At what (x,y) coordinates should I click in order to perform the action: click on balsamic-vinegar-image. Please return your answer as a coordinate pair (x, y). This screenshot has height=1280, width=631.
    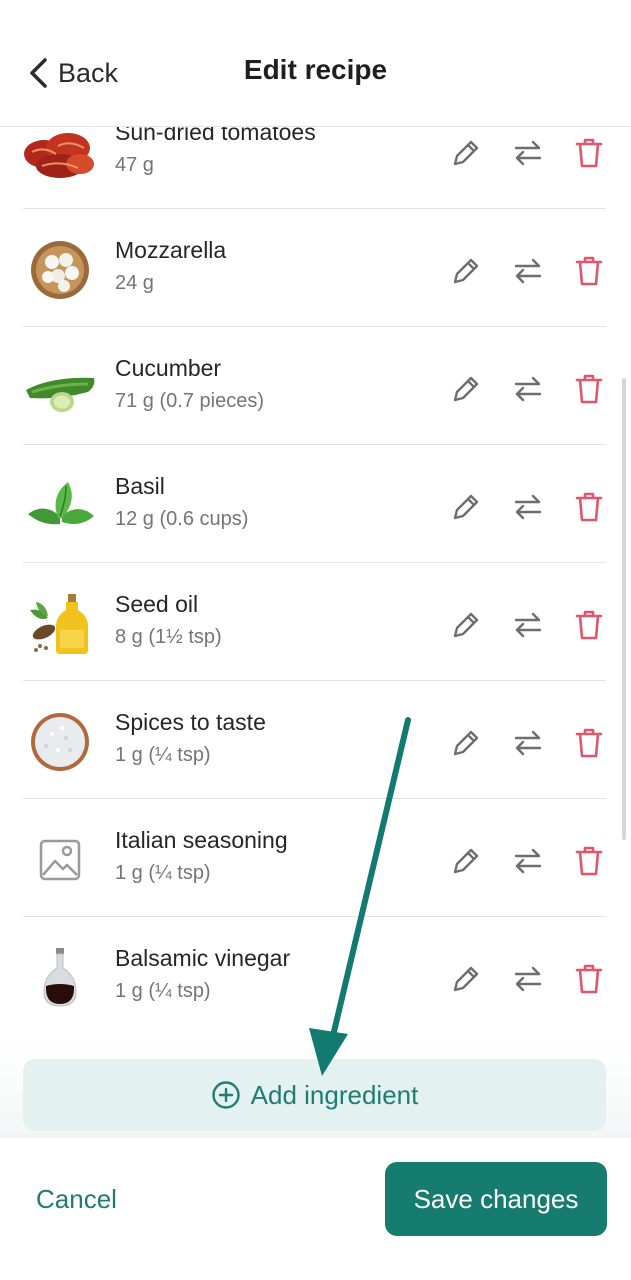
    Looking at the image, I should click on (60, 978).